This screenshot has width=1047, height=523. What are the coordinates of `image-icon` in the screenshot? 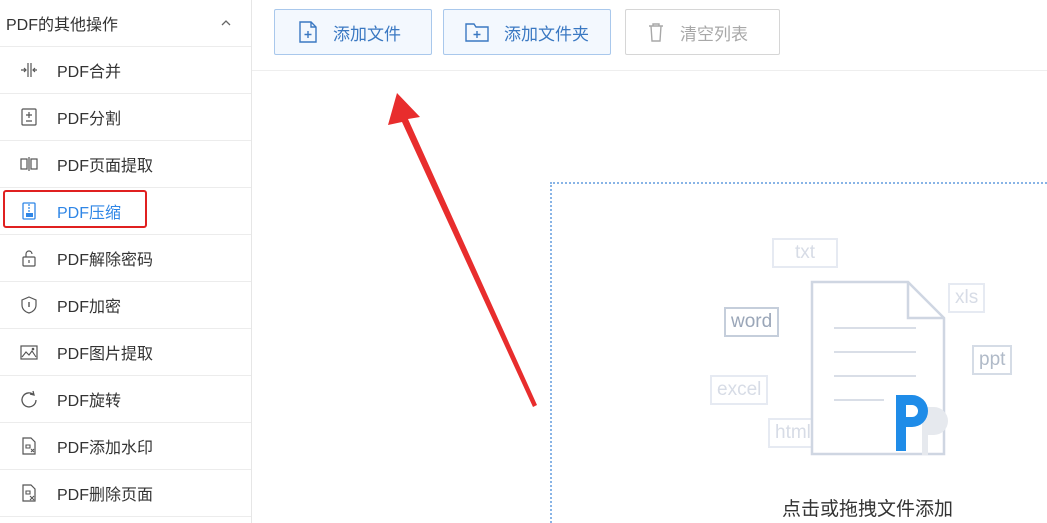 It's located at (29, 352).